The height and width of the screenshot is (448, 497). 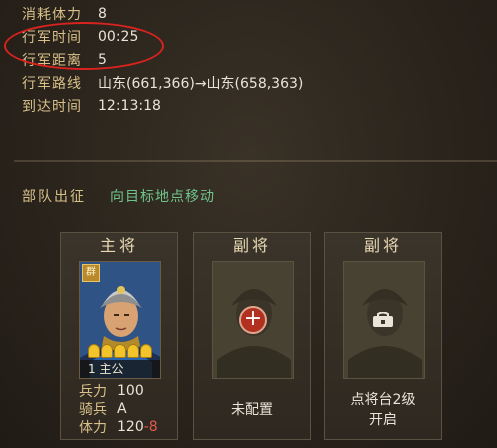 I want to click on stat-troops: 兵力 100, so click(x=111, y=391).